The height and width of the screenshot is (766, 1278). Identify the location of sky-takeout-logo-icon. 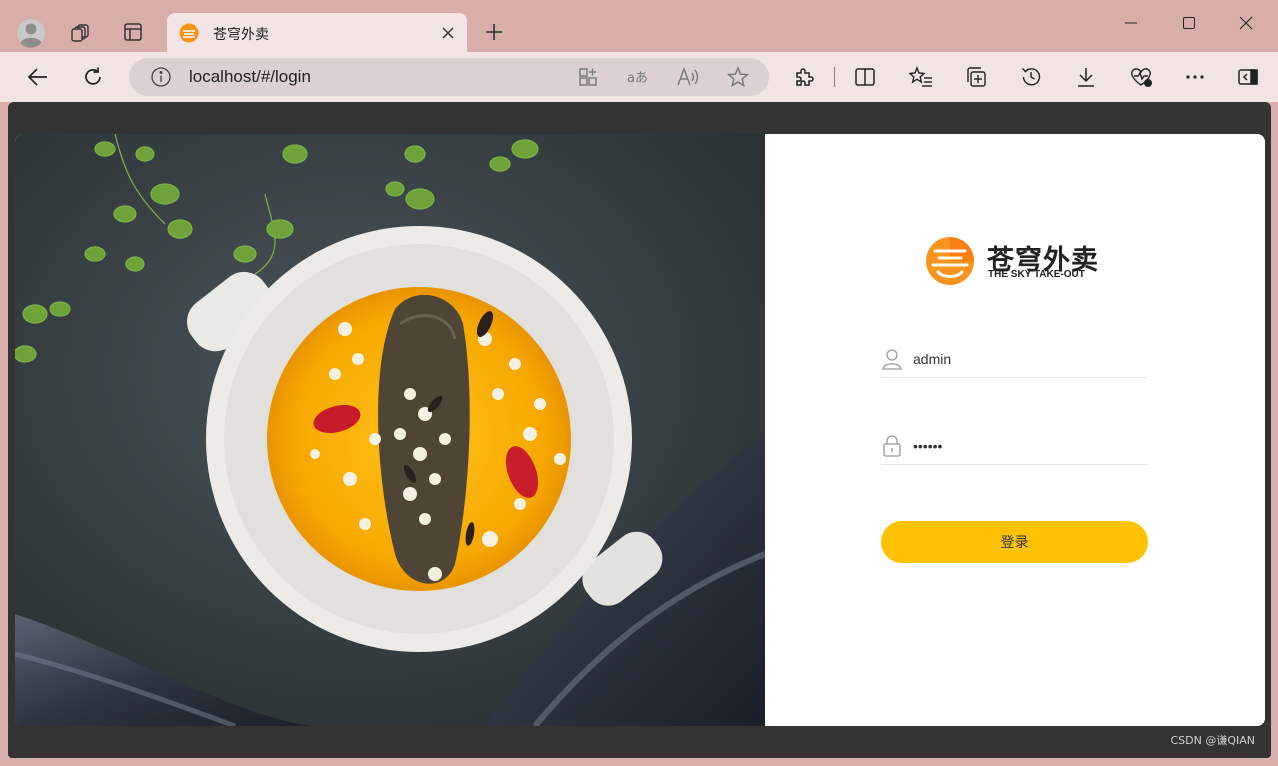
(950, 261).